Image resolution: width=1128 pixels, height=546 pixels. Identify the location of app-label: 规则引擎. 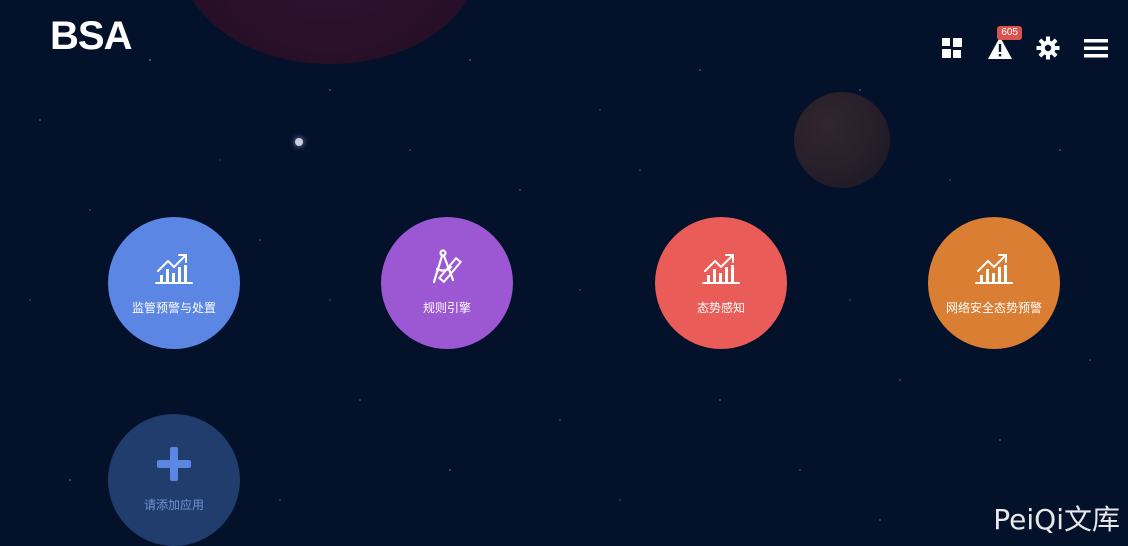
(446, 307).